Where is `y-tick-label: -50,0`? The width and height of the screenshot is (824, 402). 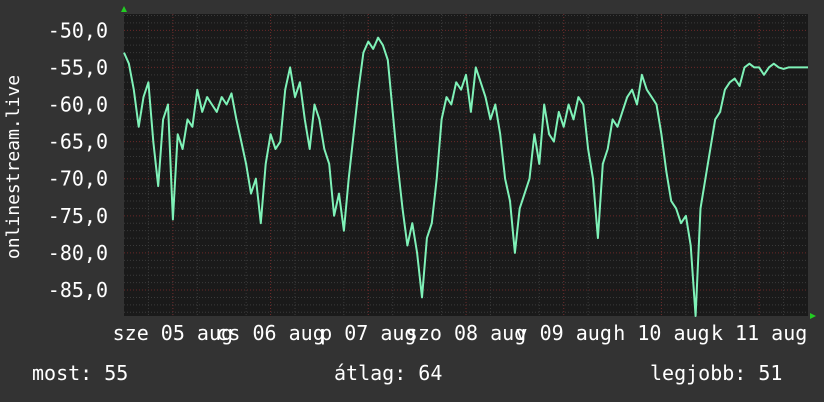 y-tick-label: -50,0 is located at coordinates (78, 30).